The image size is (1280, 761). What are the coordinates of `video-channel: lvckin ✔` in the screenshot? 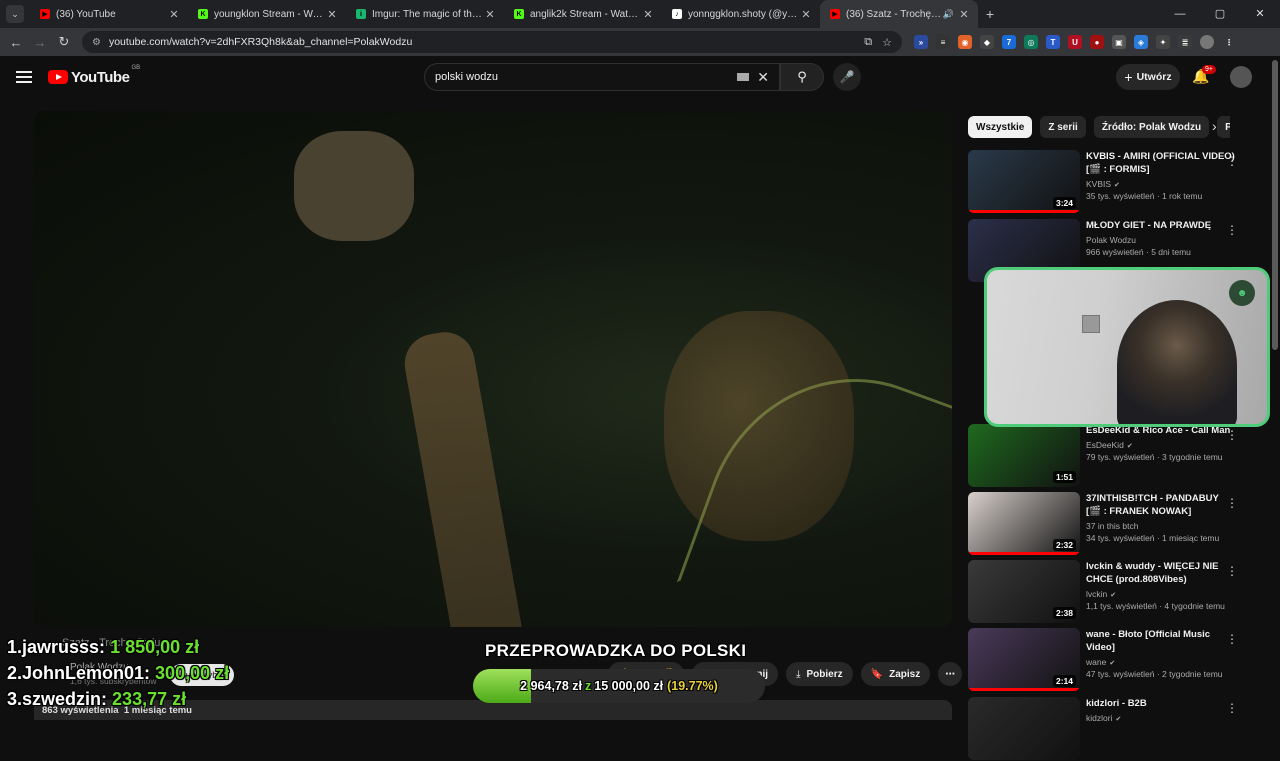 It's located at (1161, 594).